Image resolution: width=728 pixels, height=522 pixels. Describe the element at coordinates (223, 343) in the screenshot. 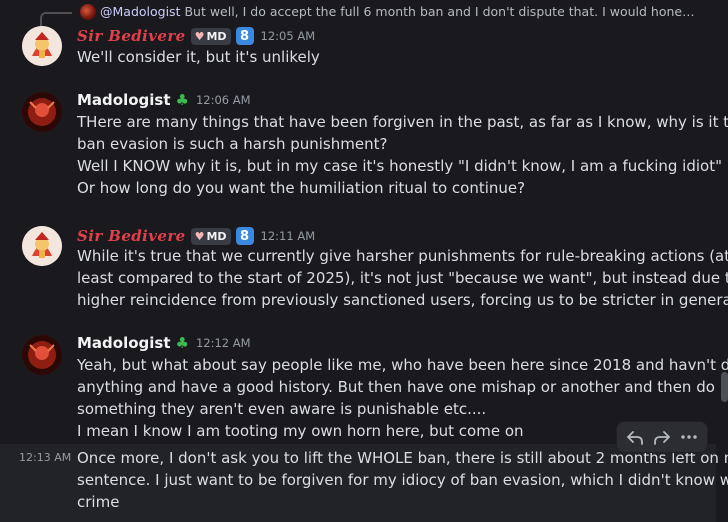

I see `timestamp: 12:12 AM` at that location.